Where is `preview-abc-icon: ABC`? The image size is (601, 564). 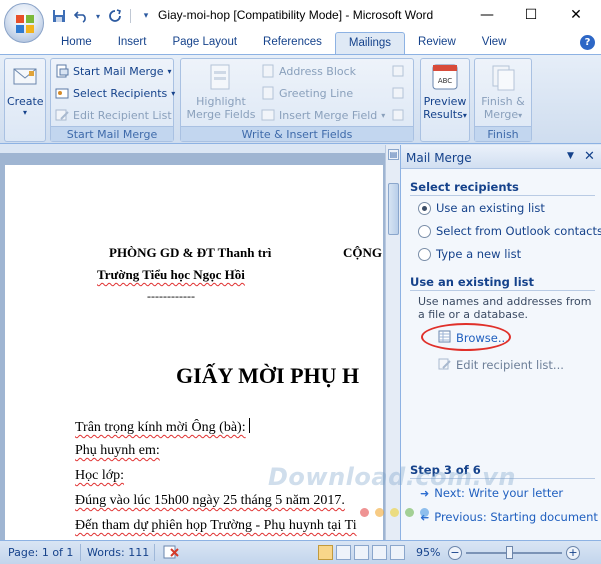 preview-abc-icon: ABC is located at coordinates (445, 77).